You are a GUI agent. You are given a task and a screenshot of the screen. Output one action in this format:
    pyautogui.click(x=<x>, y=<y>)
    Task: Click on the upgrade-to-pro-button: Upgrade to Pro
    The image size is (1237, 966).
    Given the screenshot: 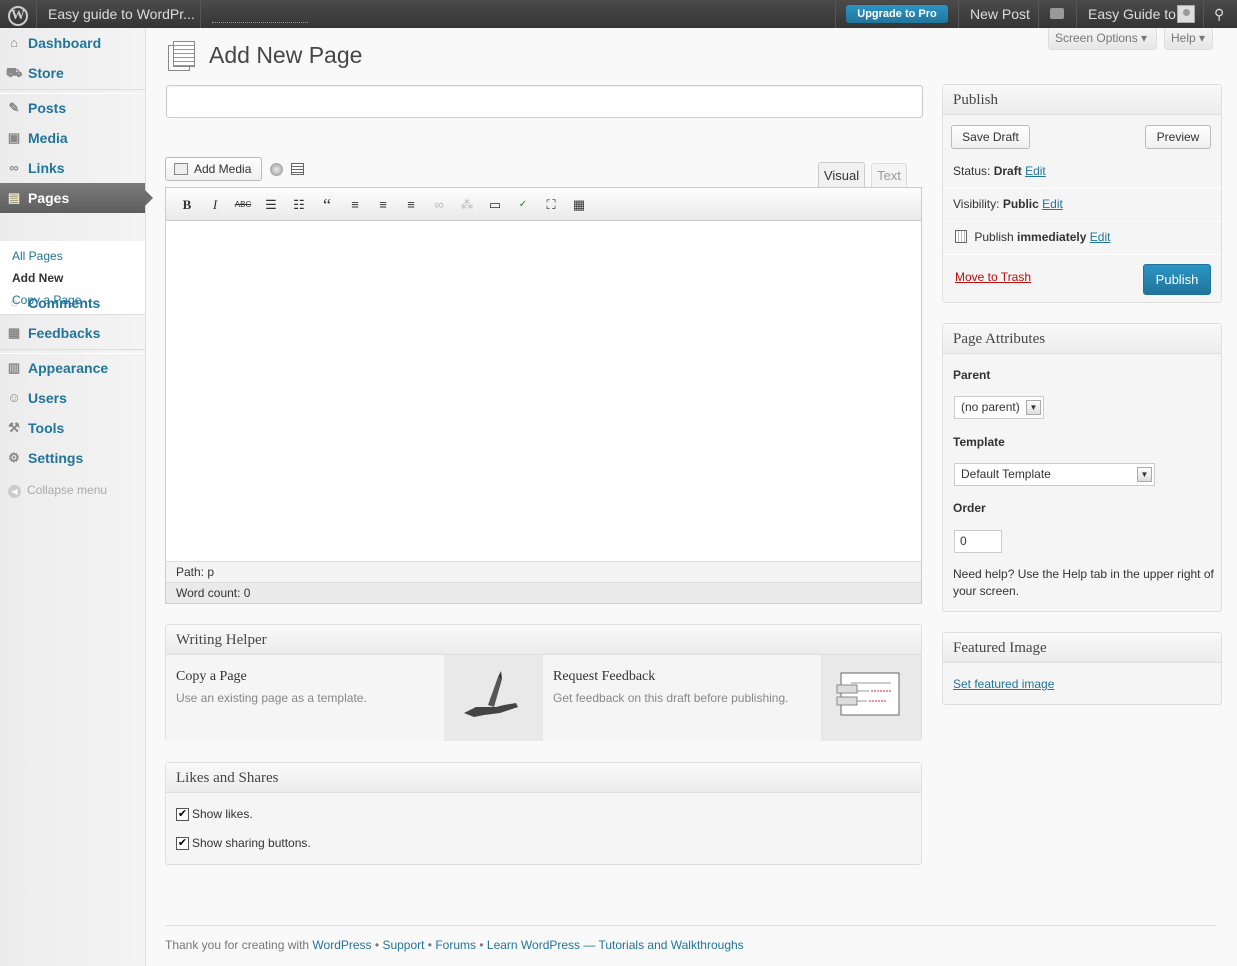 What is the action you would take?
    pyautogui.click(x=897, y=14)
    